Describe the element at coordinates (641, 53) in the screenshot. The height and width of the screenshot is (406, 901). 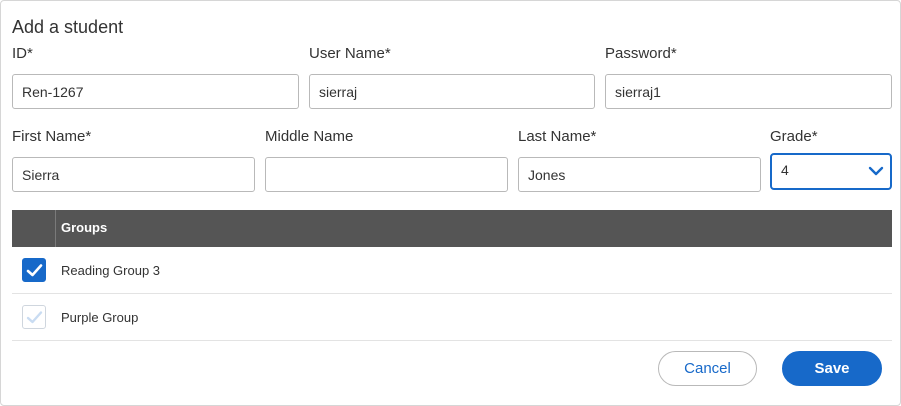
I see `password-label: Password*` at that location.